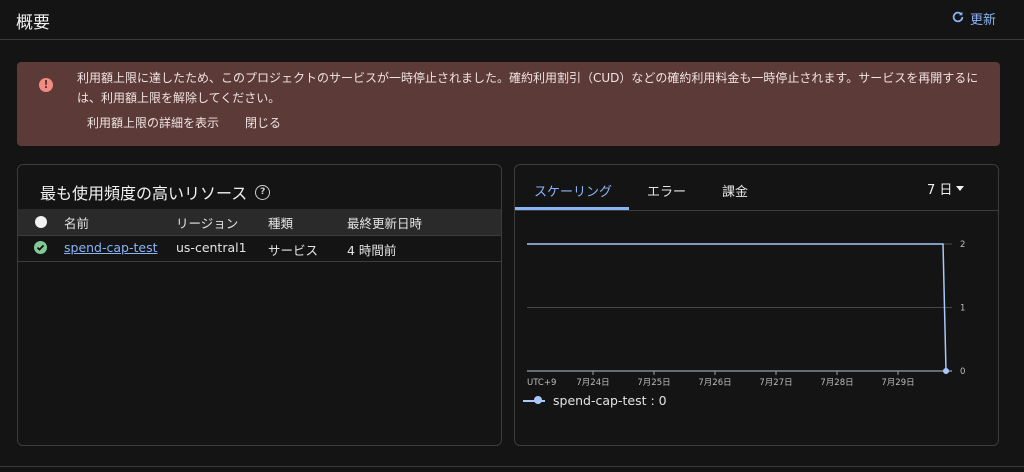  Describe the element at coordinates (263, 122) in the screenshot. I see `close-banner-button: 閉じる` at that location.